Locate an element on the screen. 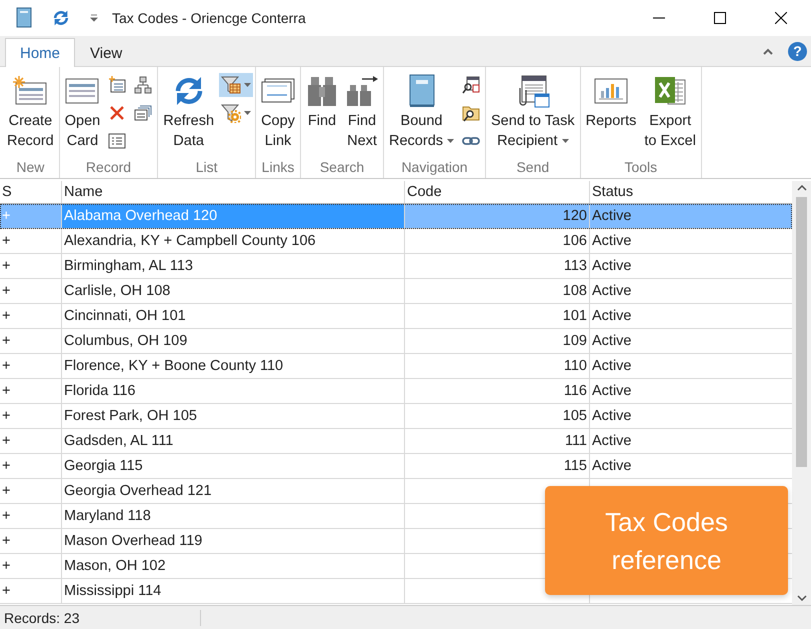  ribbon-button: Find is located at coordinates (322, 114).